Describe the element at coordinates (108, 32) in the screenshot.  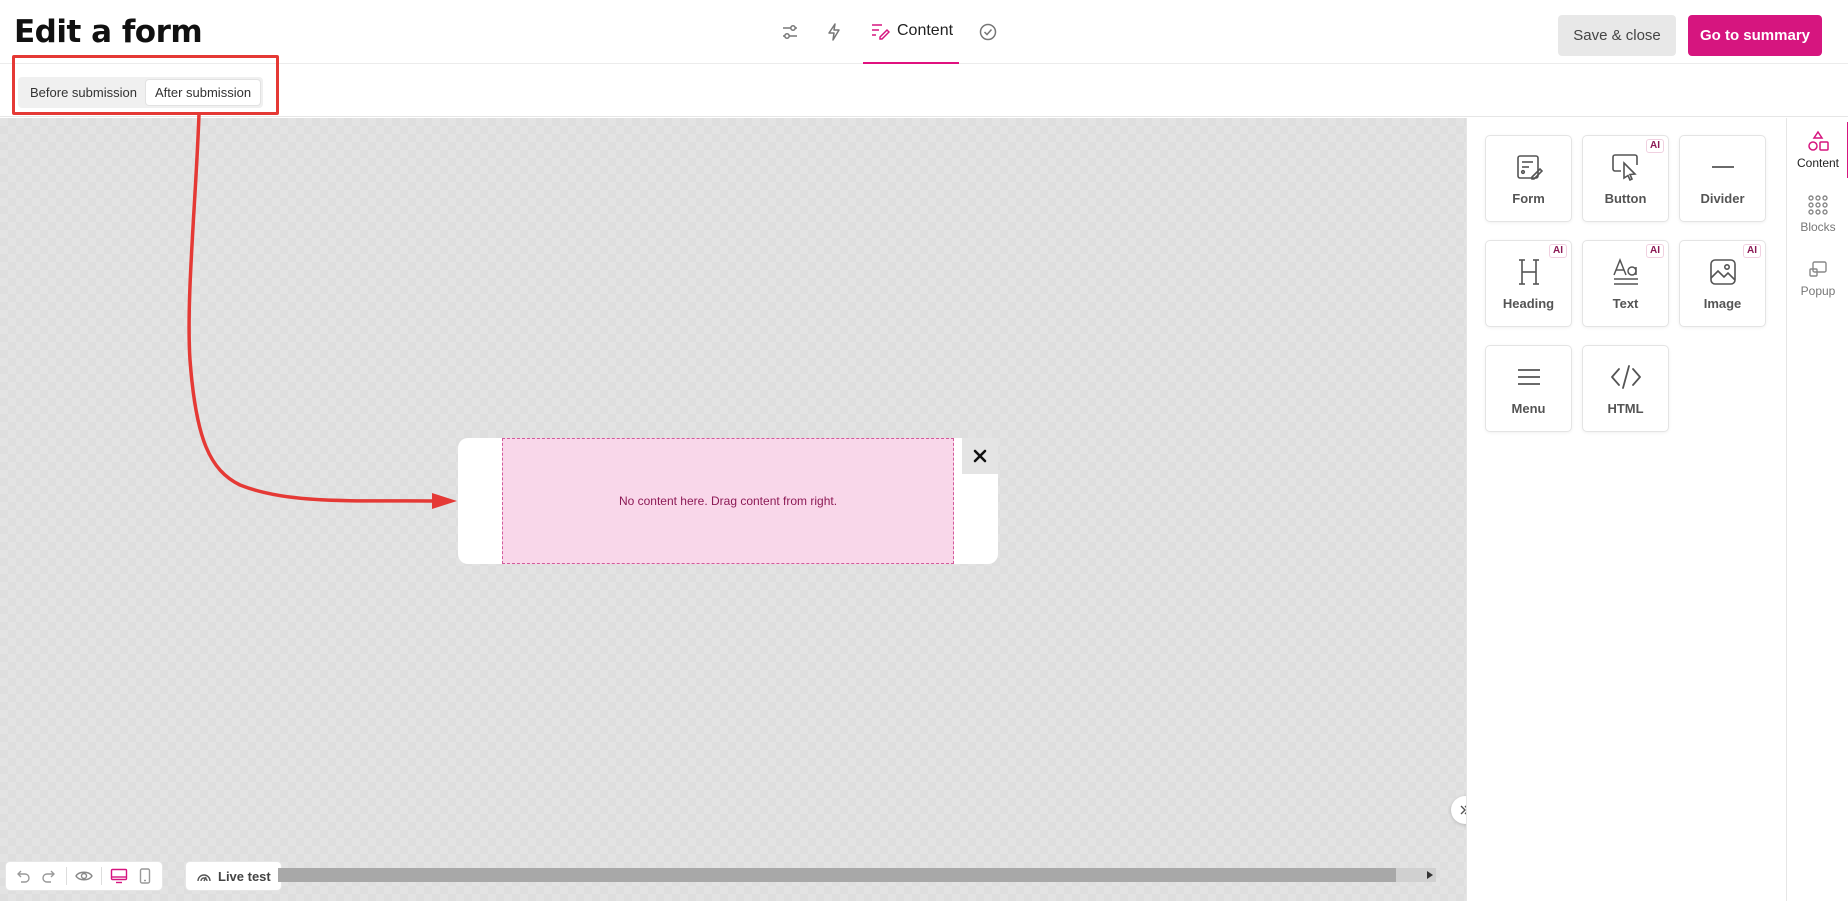
I see `page-title: Edit a form` at that location.